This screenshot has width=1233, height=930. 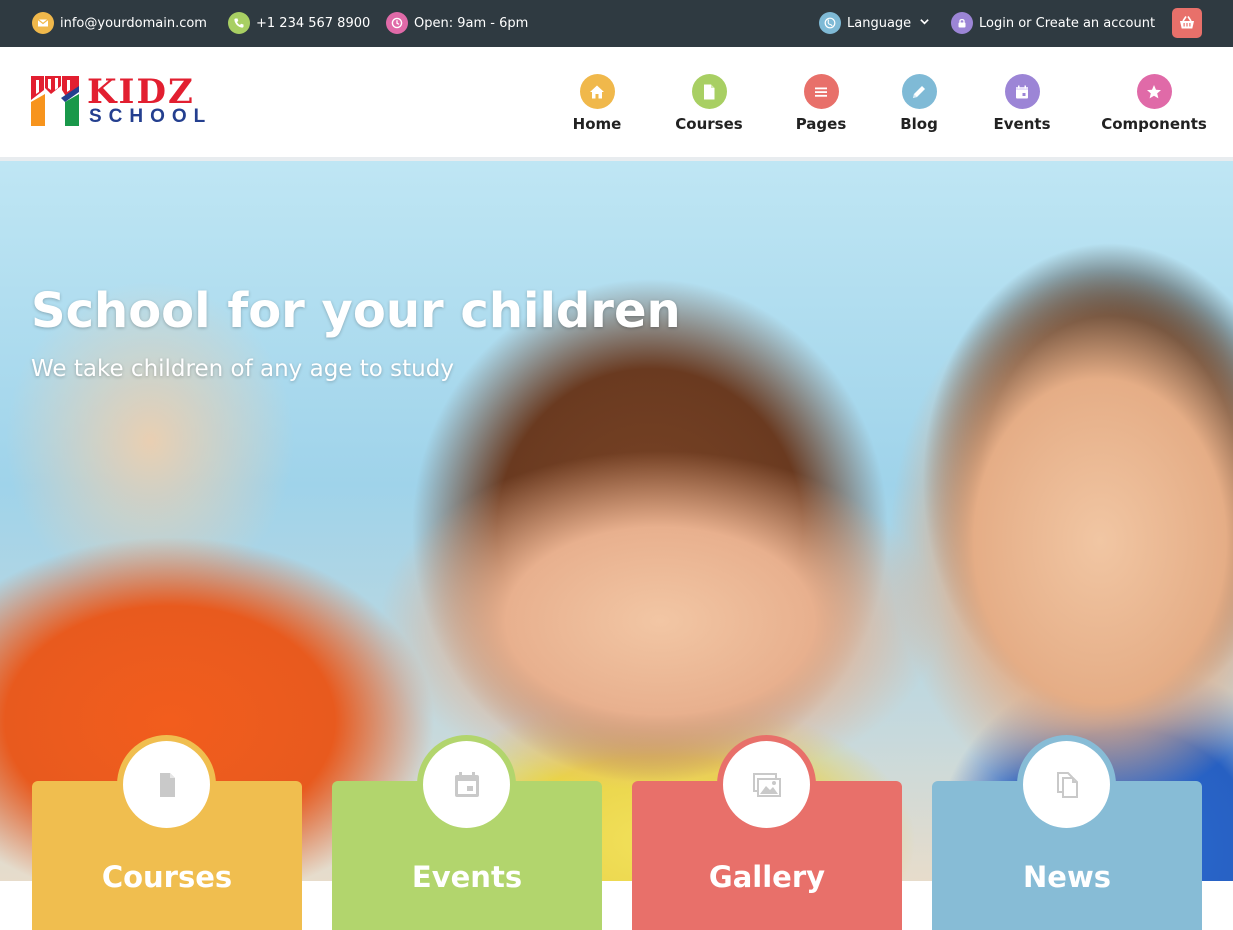 I want to click on nav-pages: Pages, so click(x=821, y=103).